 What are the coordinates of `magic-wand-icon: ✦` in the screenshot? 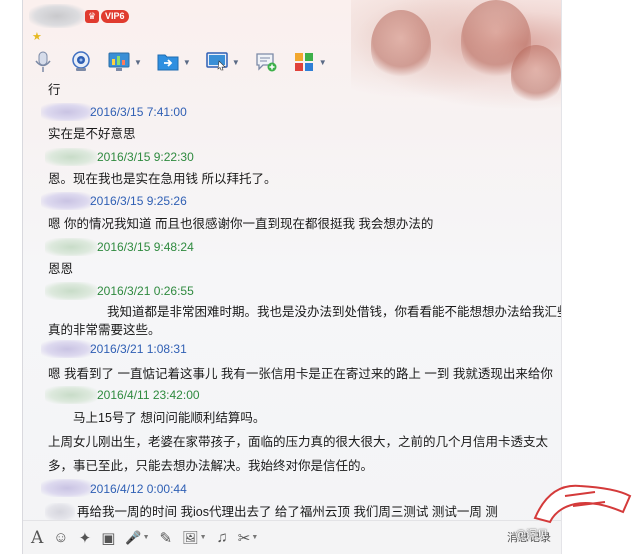 It's located at (85, 538).